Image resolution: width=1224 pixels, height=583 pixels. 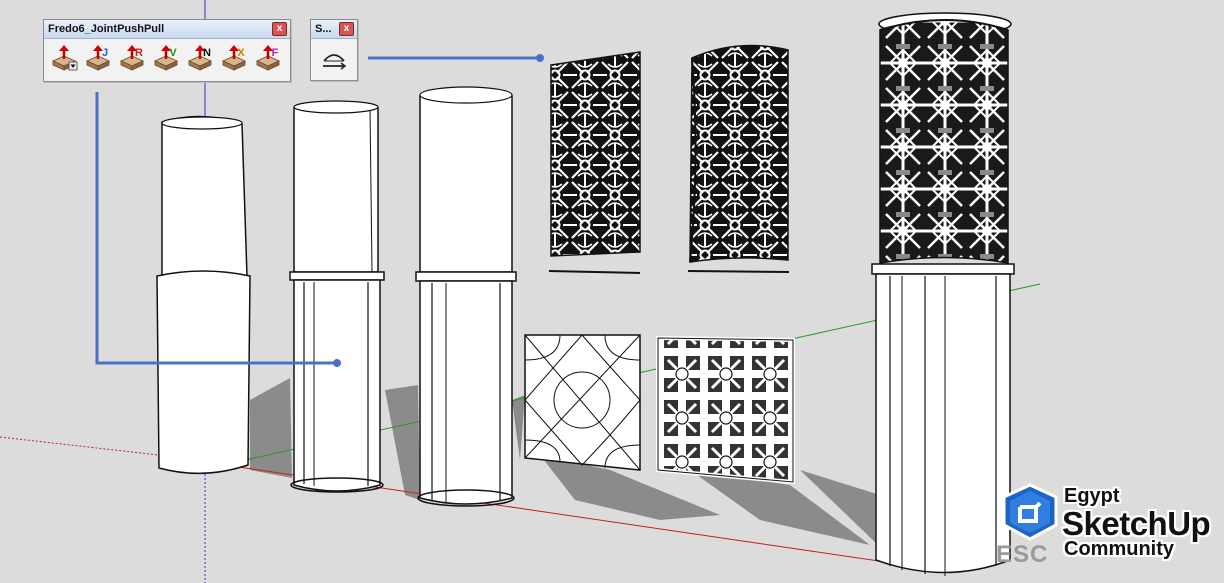 What do you see at coordinates (725, 410) in the screenshot?
I see `tile-lattice-solid` at bounding box center [725, 410].